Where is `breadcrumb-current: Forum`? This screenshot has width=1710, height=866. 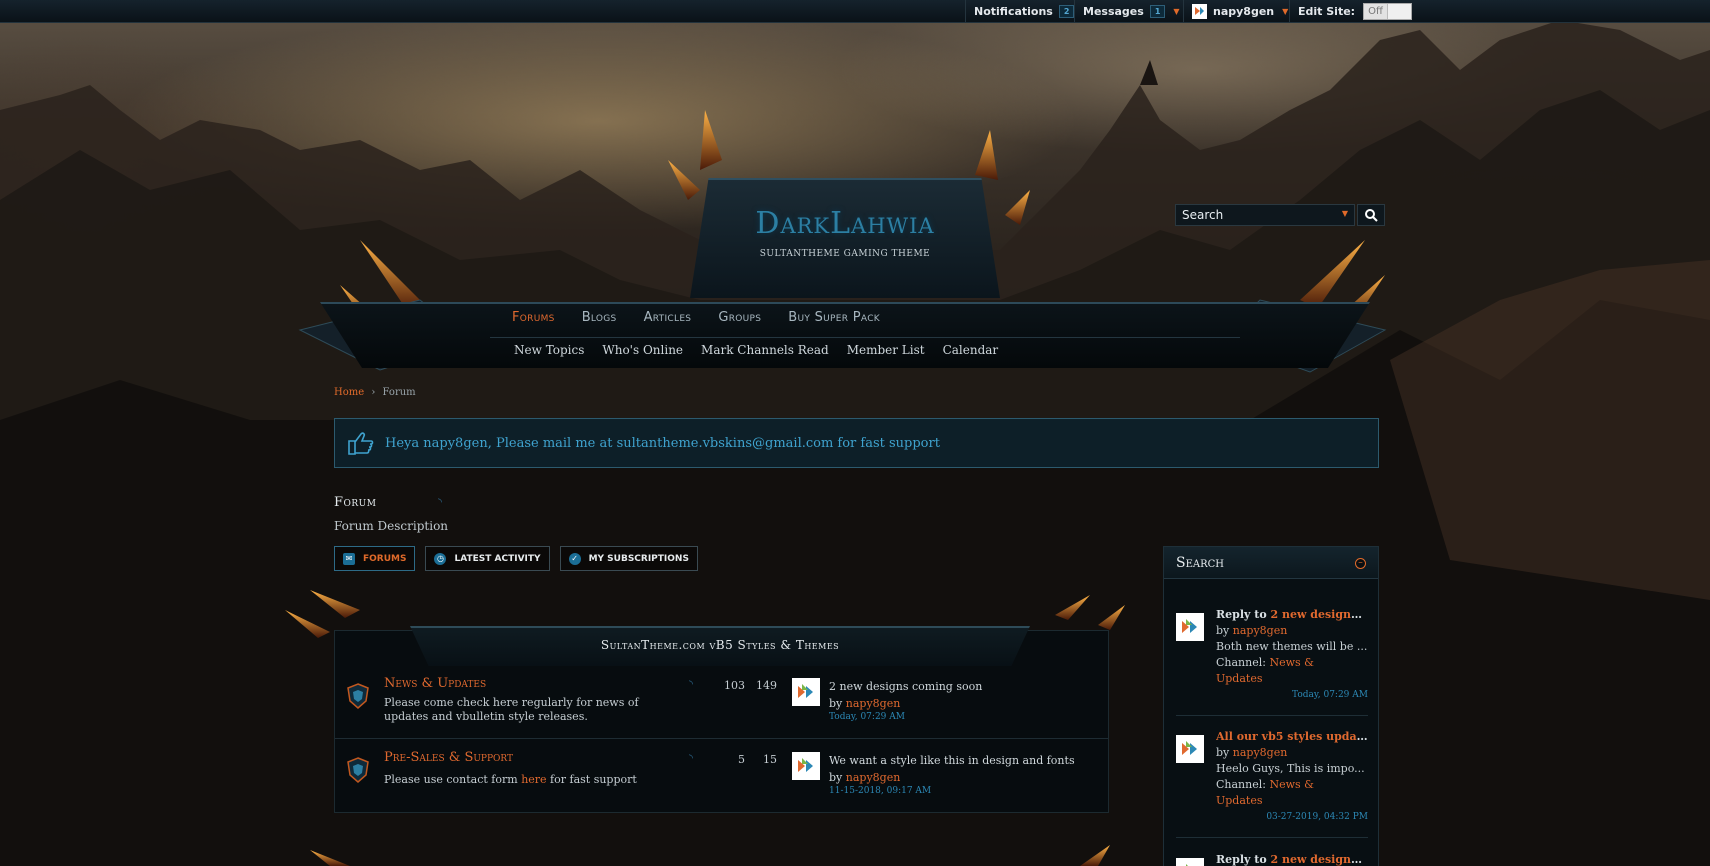 breadcrumb-current: Forum is located at coordinates (399, 392).